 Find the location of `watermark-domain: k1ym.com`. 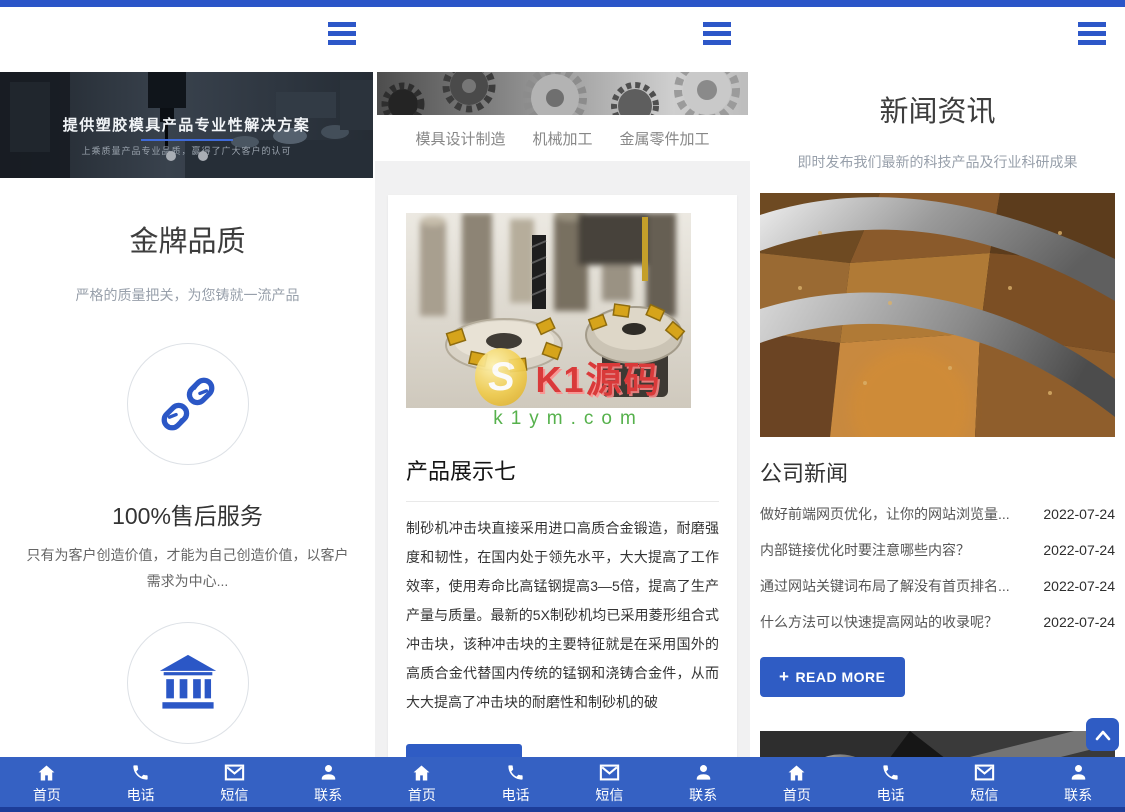

watermark-domain: k1ym.com is located at coordinates (568, 418).